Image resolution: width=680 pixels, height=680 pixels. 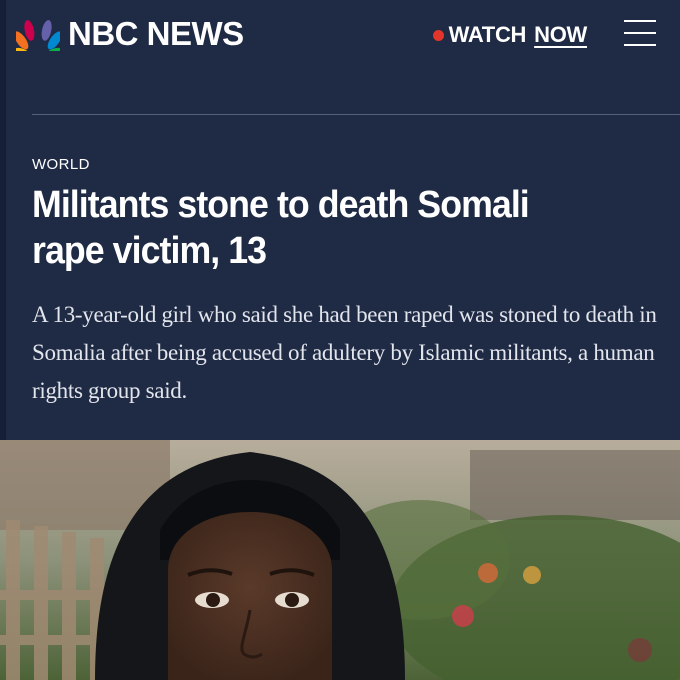 What do you see at coordinates (487, 34) in the screenshot?
I see `watch-label: WATCH` at bounding box center [487, 34].